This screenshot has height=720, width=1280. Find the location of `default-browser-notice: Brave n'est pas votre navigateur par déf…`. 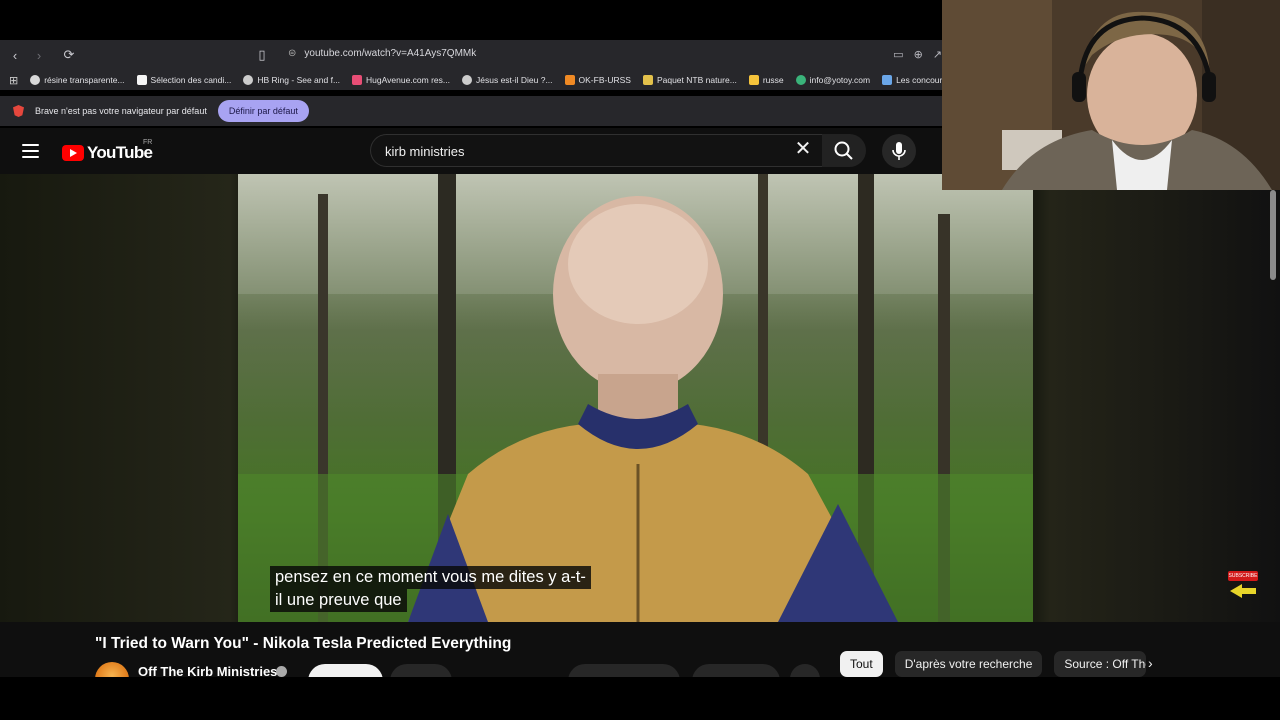

default-browser-notice: Brave n'est pas votre navigateur par déf… is located at coordinates (471, 111).